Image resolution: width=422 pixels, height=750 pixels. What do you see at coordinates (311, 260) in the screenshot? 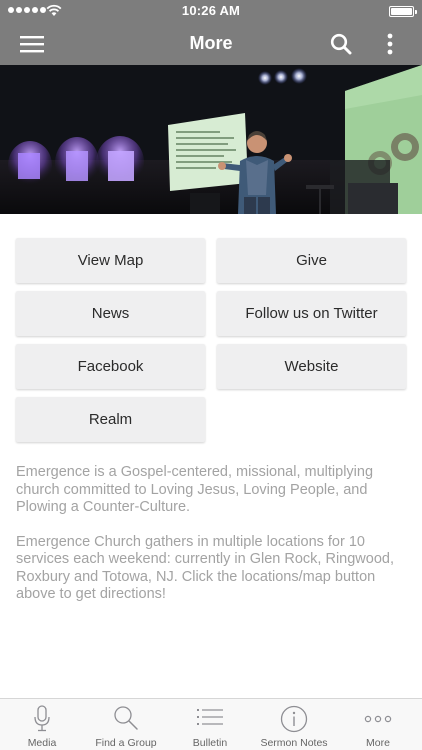
I see `give-button: Give` at bounding box center [311, 260].